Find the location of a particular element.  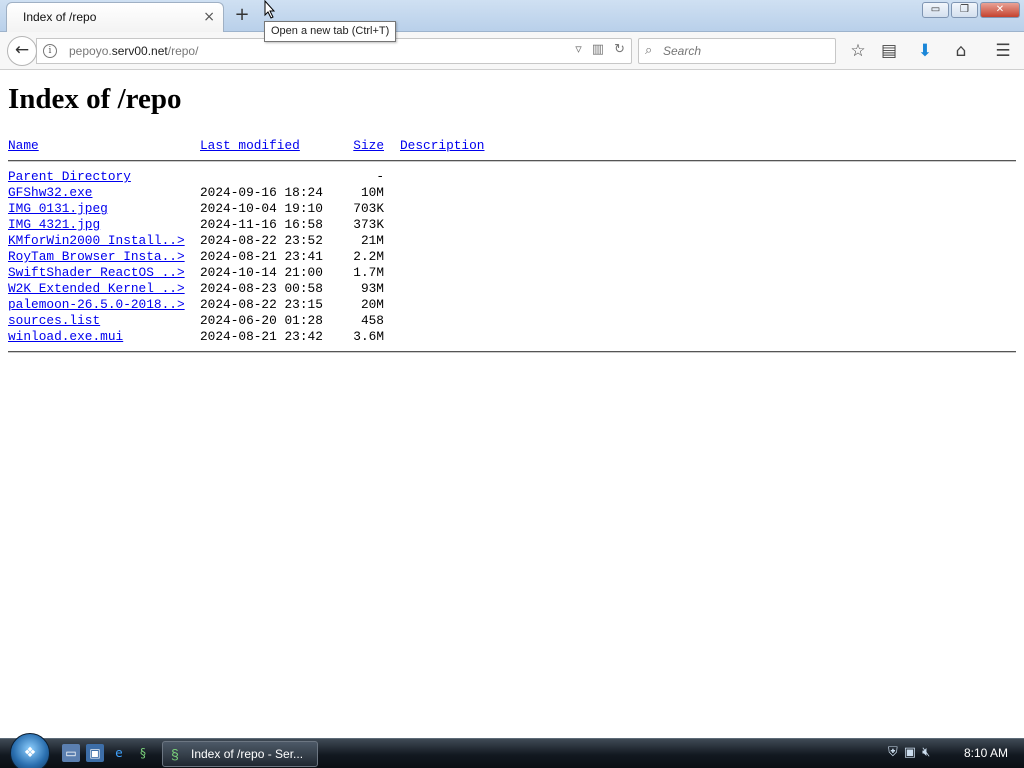

file-link: SwiftShader ReactOS ..> is located at coordinates (96, 272).